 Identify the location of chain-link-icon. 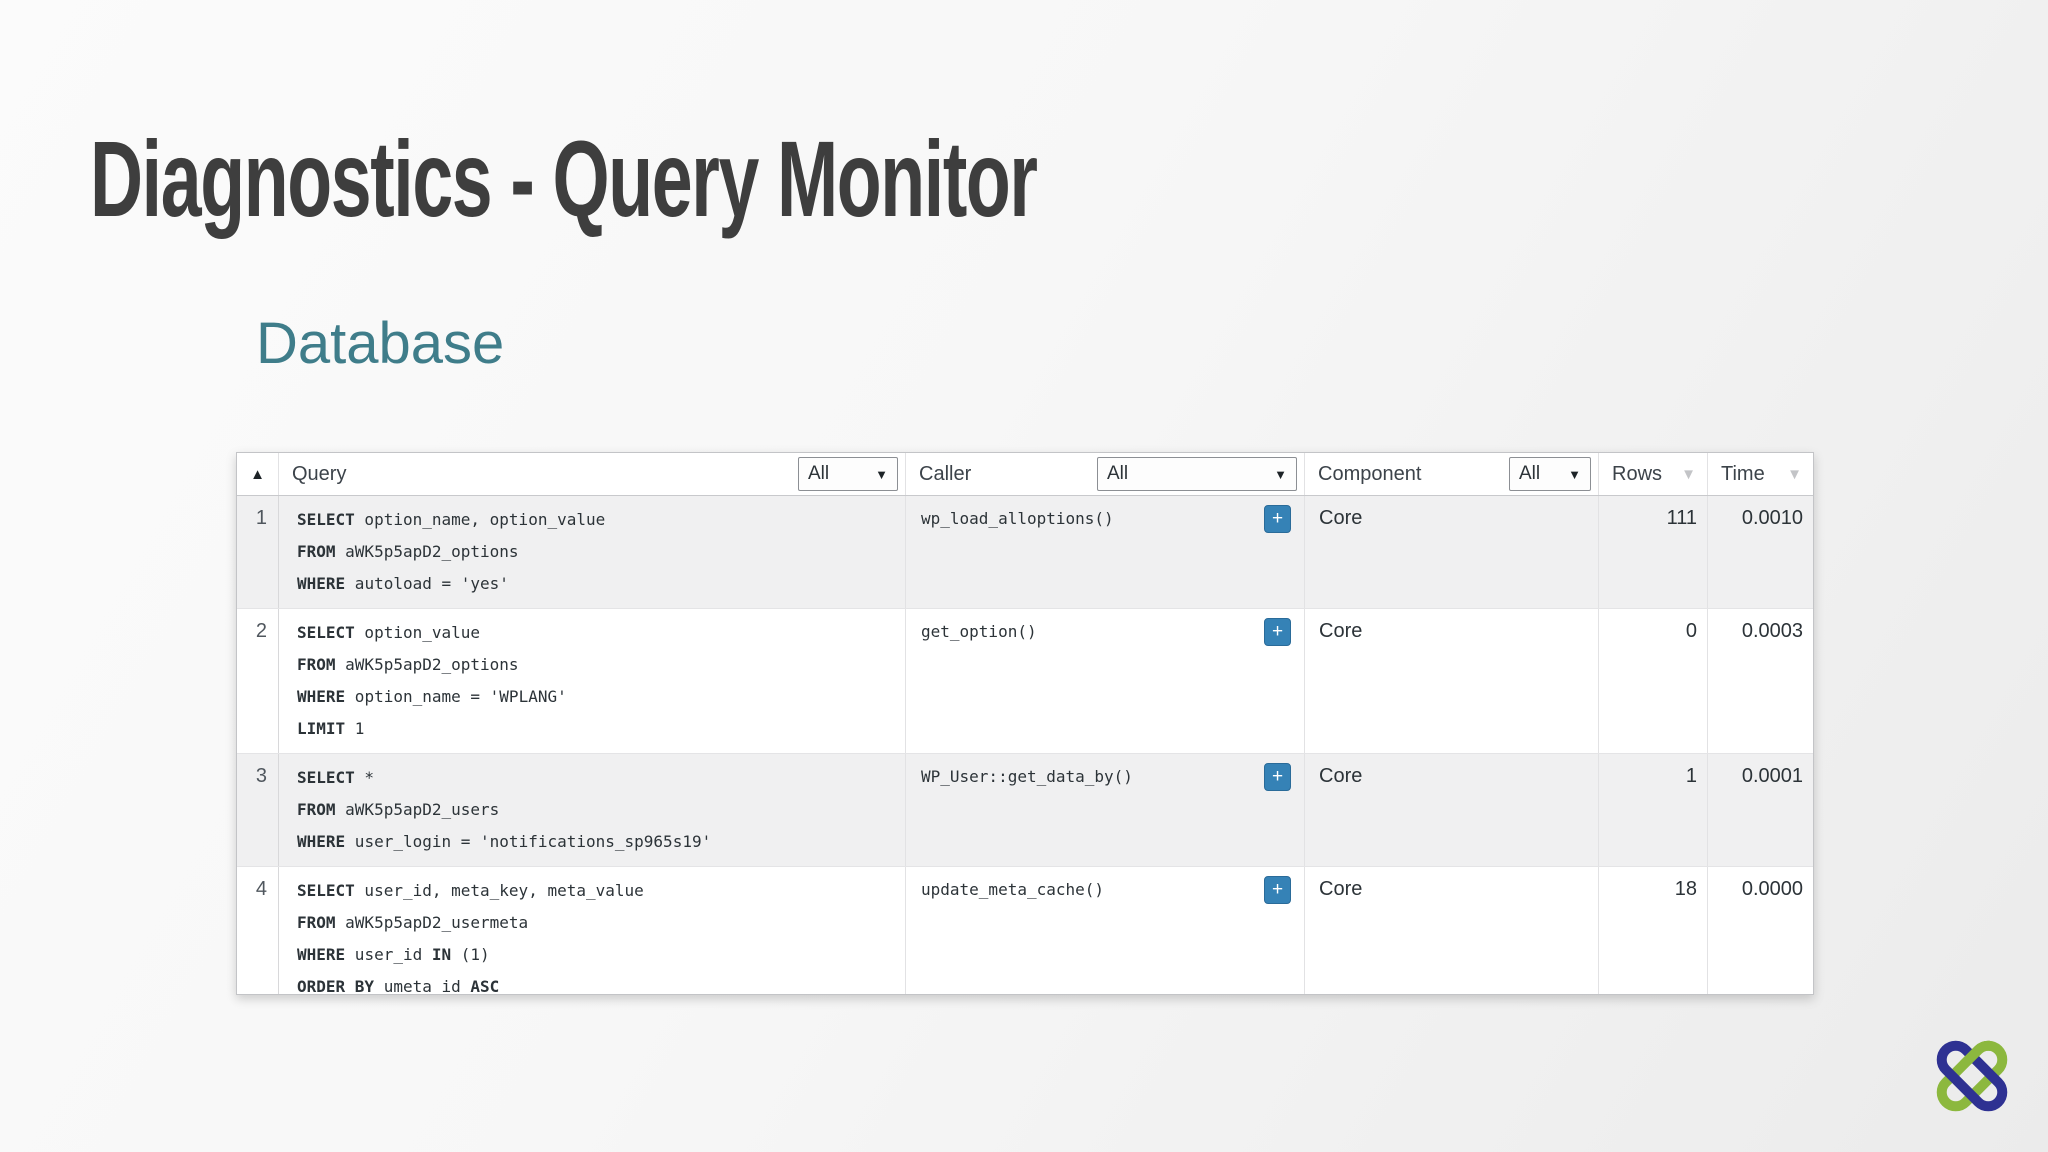
(1972, 1076).